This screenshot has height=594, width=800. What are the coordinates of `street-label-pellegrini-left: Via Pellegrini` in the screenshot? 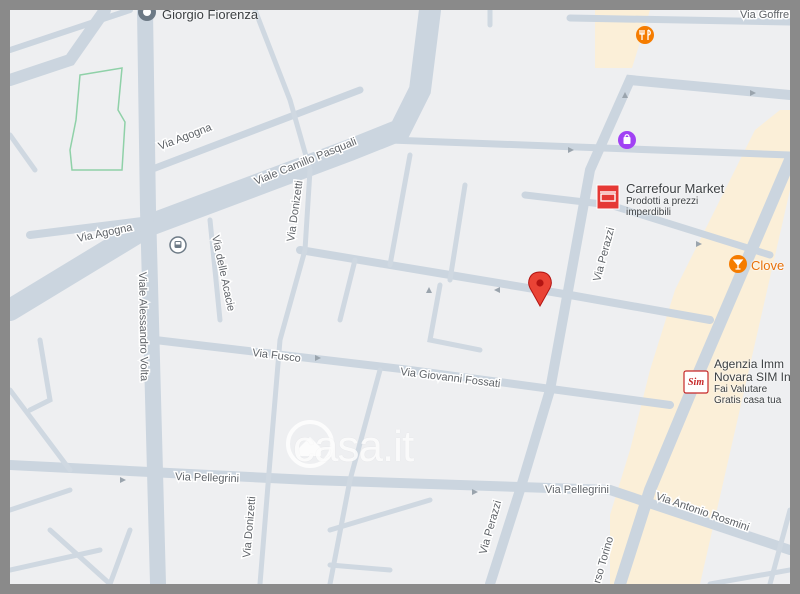 It's located at (207, 478).